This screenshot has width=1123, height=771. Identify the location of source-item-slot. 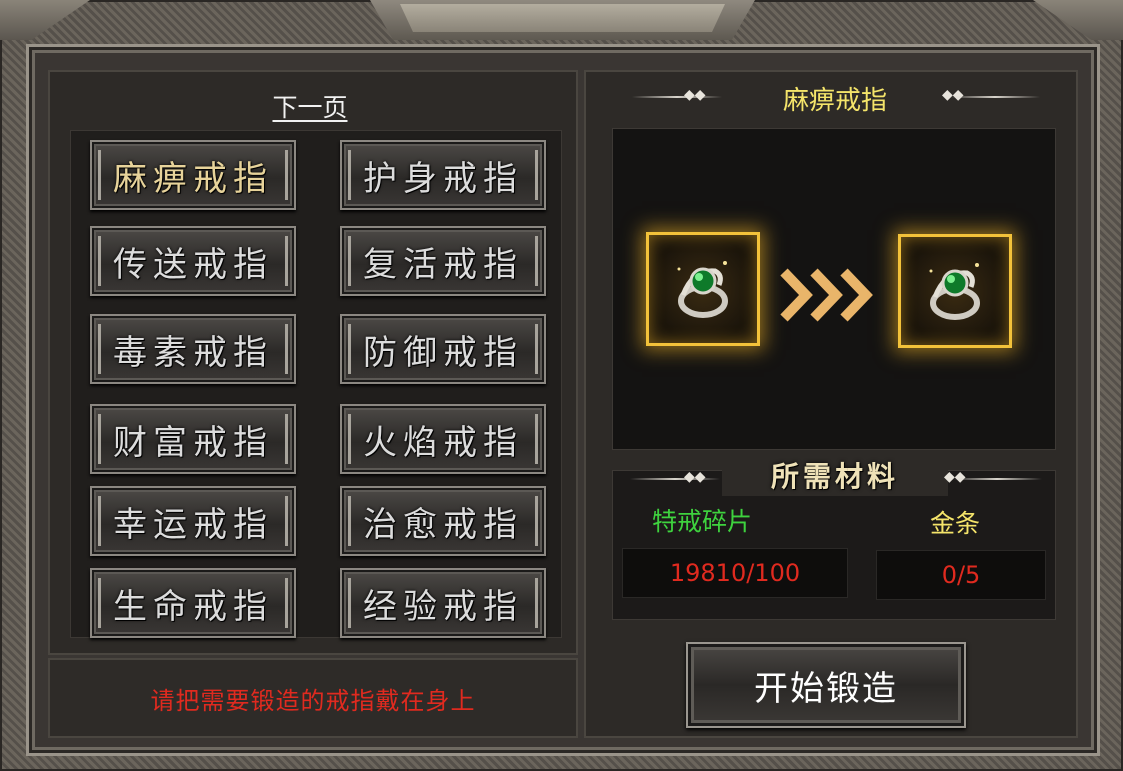
(703, 289).